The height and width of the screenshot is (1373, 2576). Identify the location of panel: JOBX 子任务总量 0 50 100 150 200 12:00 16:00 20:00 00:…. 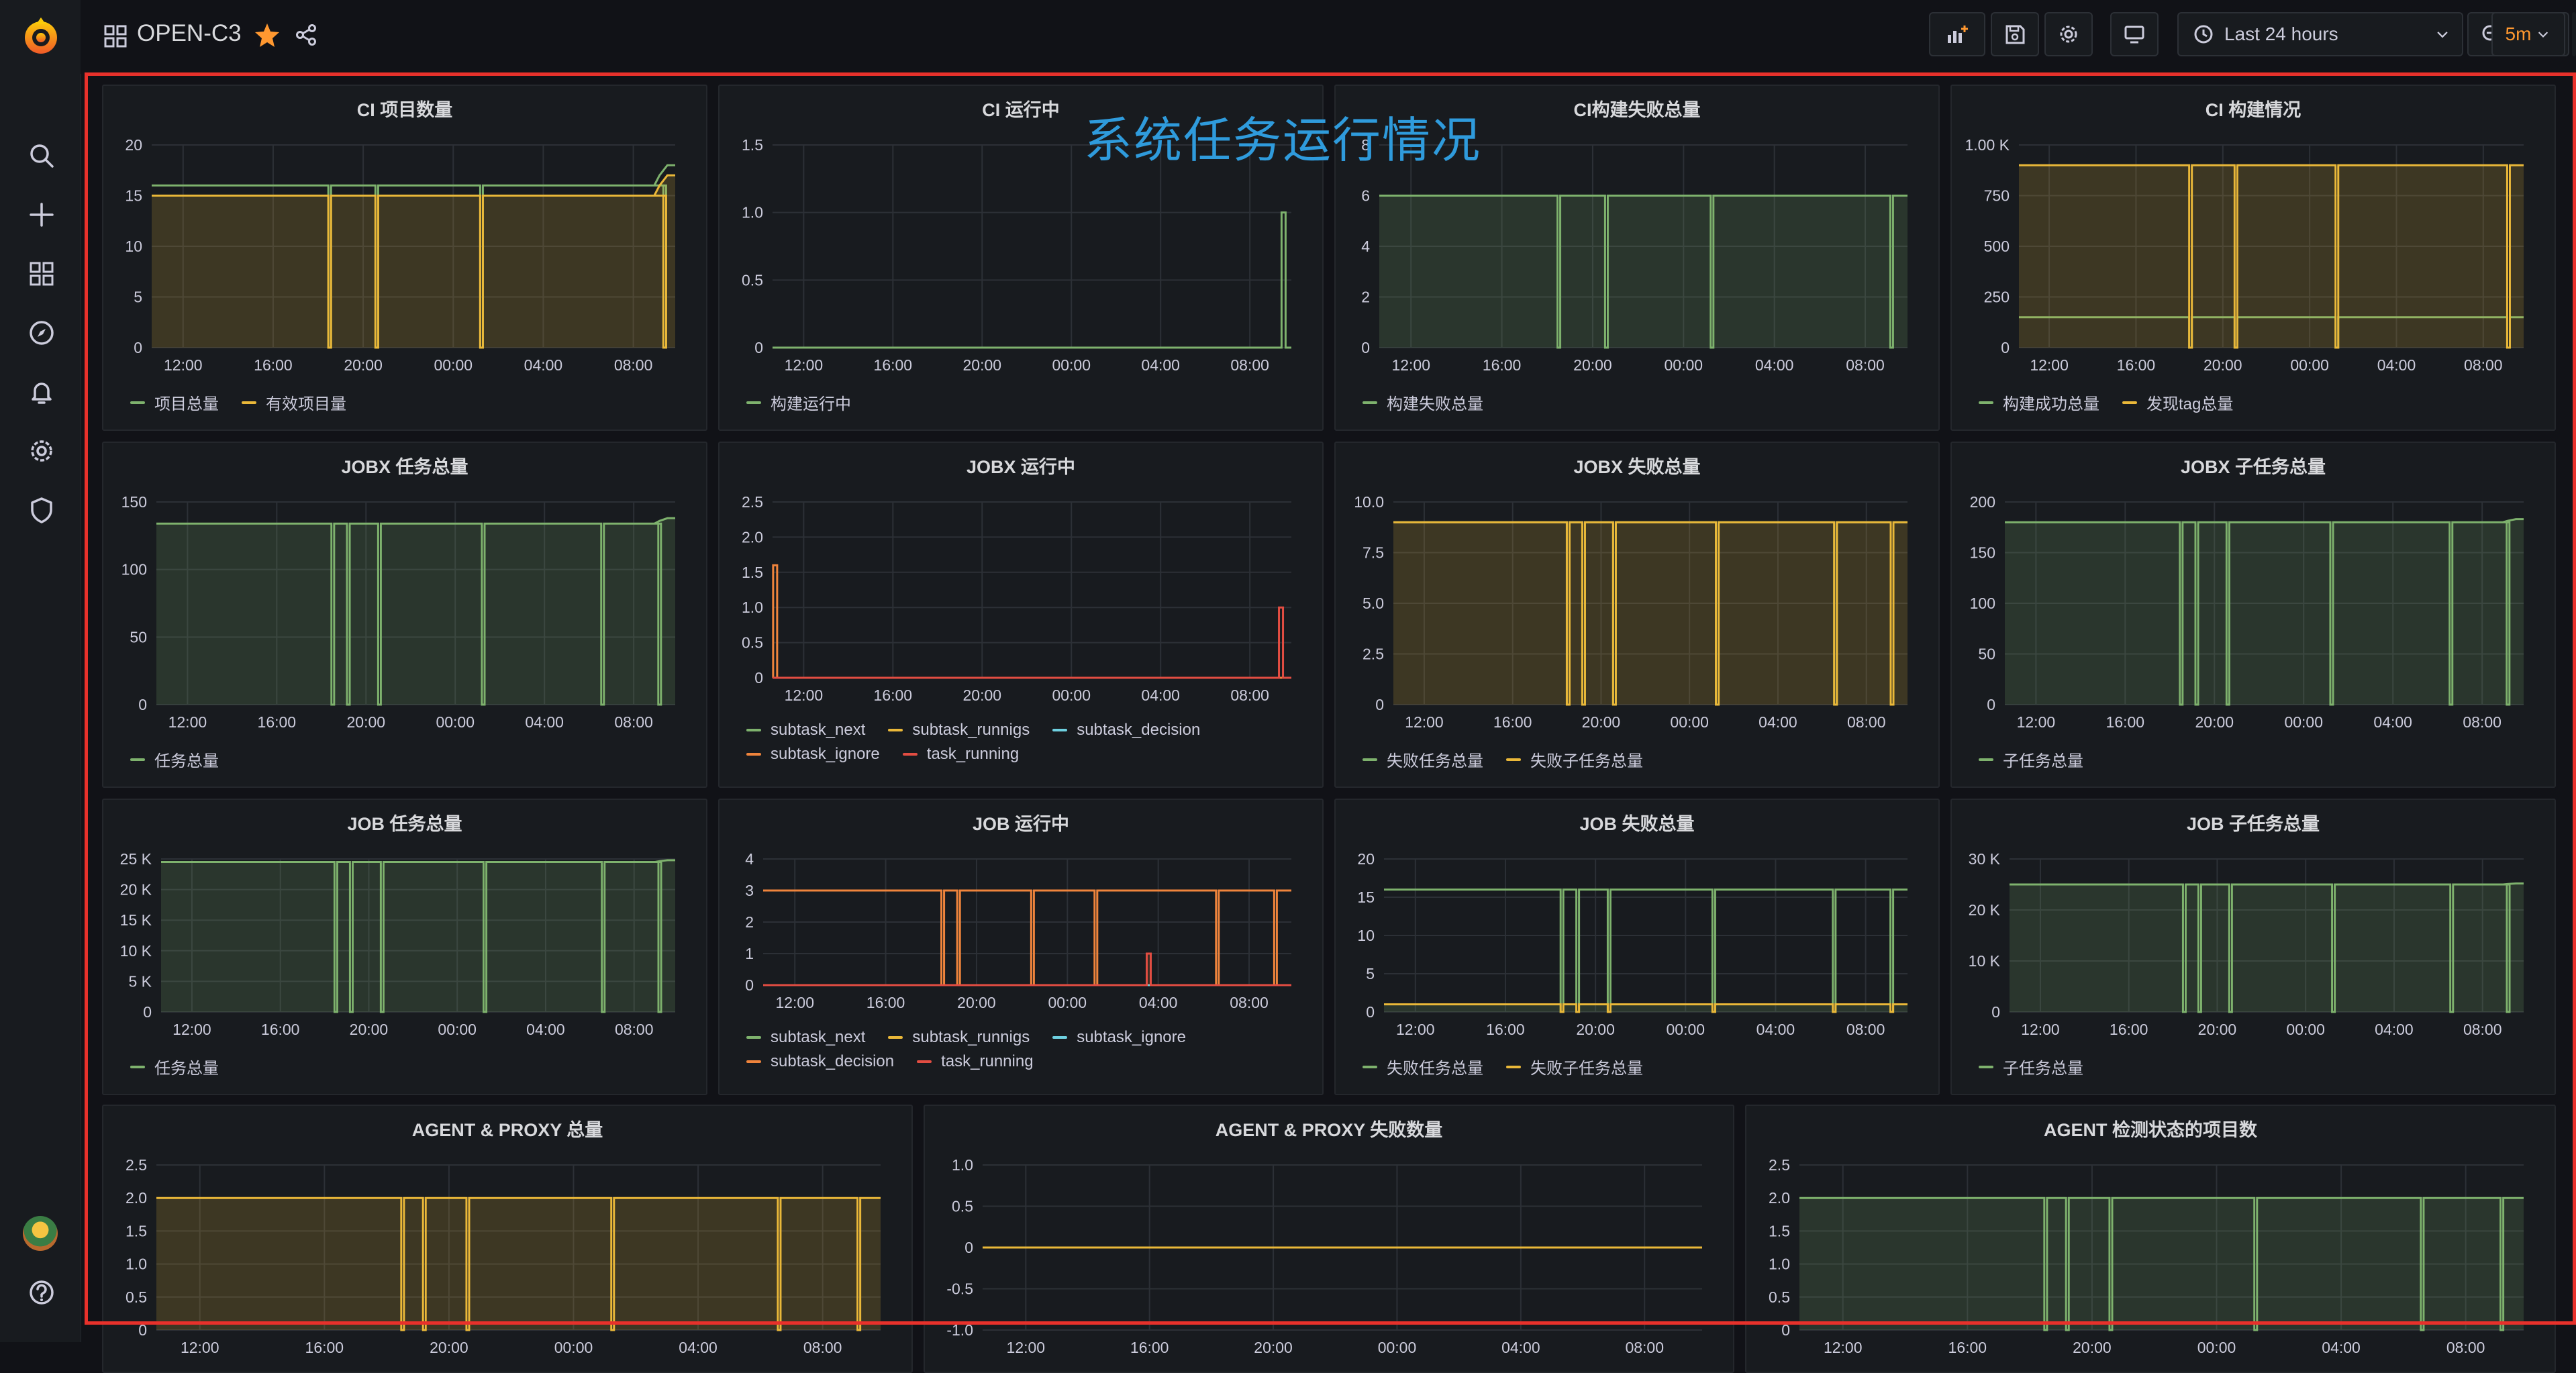
(2253, 615).